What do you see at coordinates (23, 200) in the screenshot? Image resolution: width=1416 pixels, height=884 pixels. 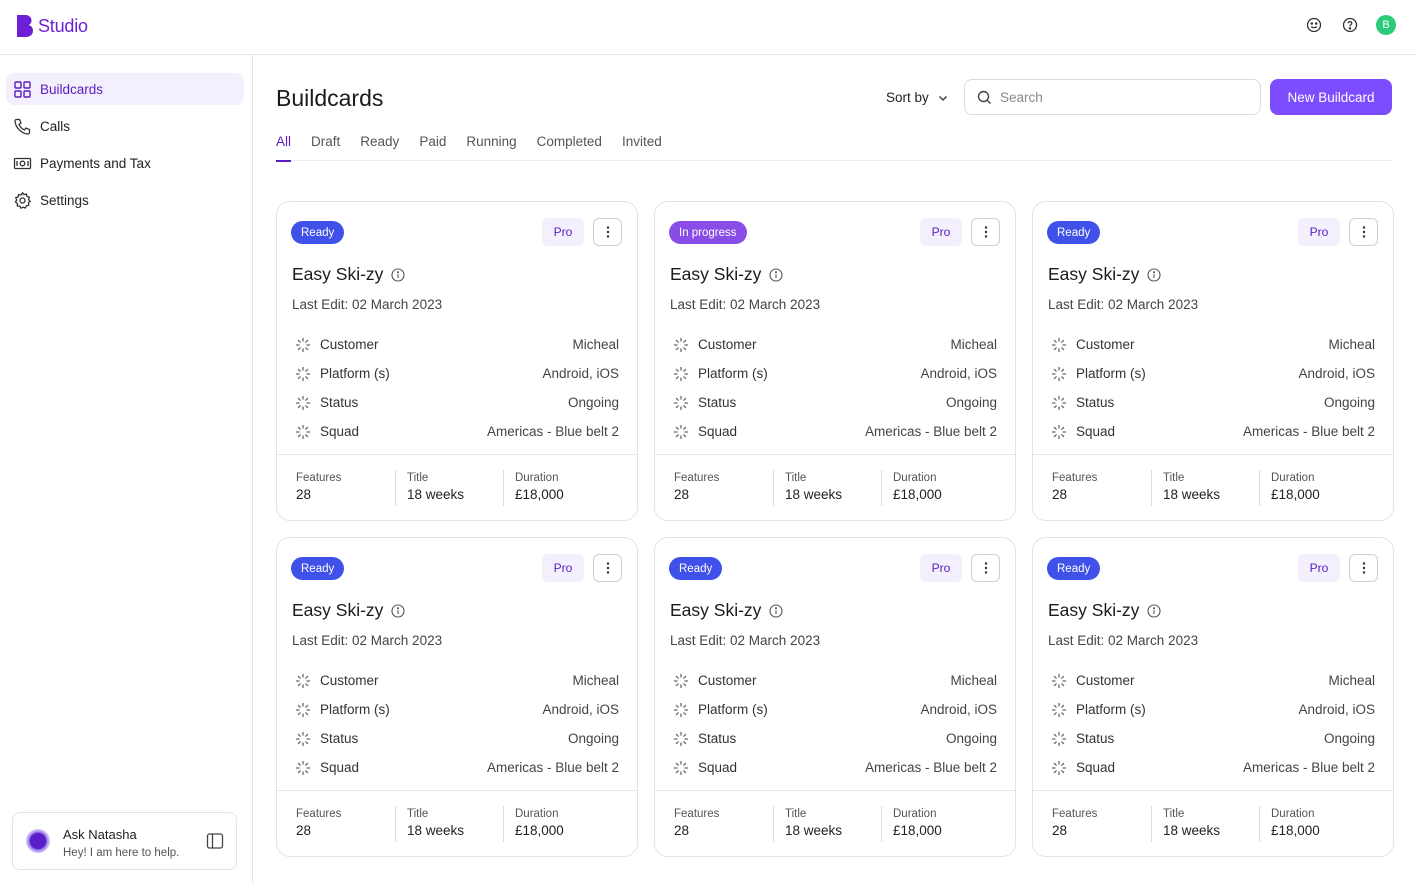 I see `gear-icon` at bounding box center [23, 200].